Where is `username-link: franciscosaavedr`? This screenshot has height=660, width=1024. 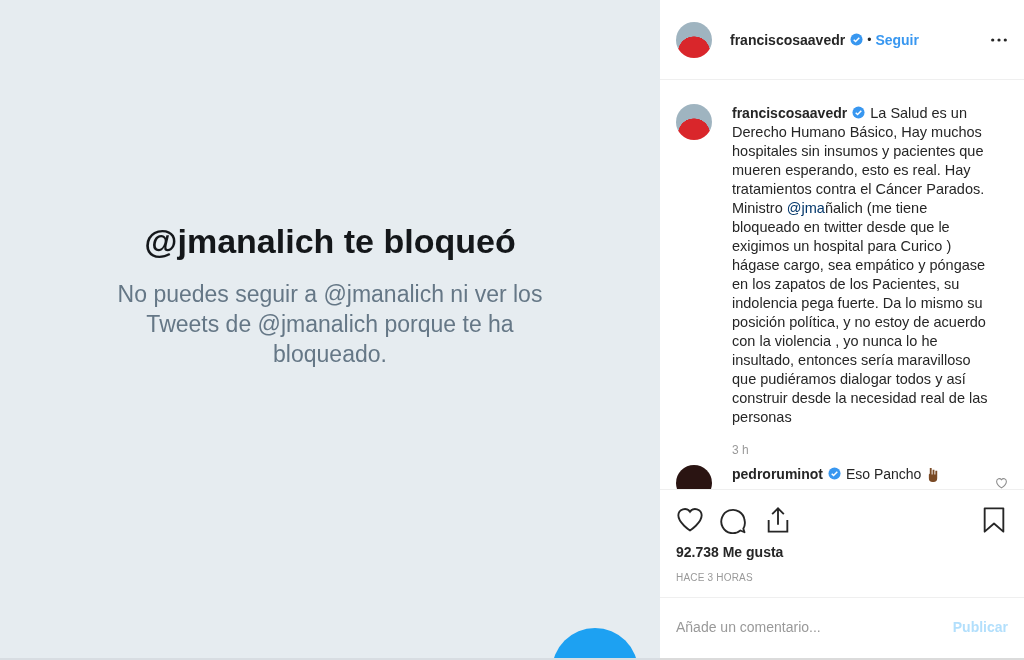 username-link: franciscosaavedr is located at coordinates (788, 39).